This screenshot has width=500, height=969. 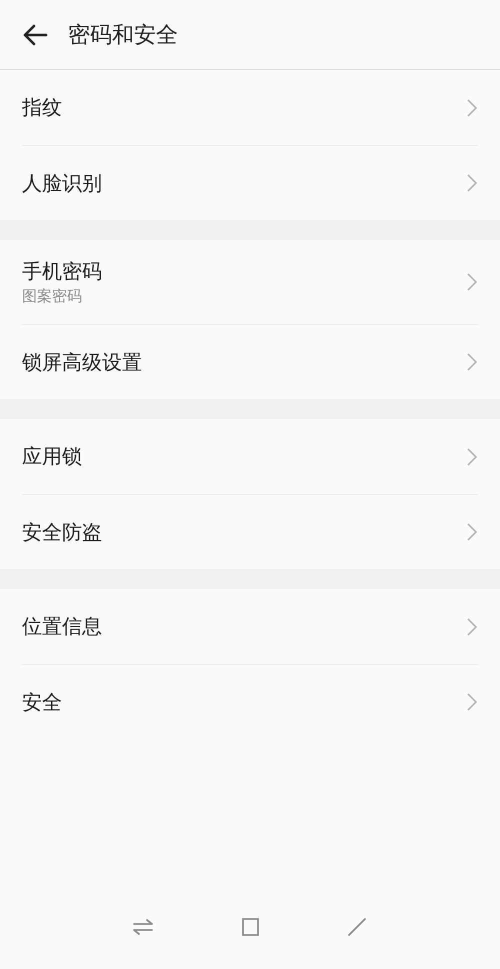 What do you see at coordinates (52, 296) in the screenshot?
I see `item-subtitle: 图案密码` at bounding box center [52, 296].